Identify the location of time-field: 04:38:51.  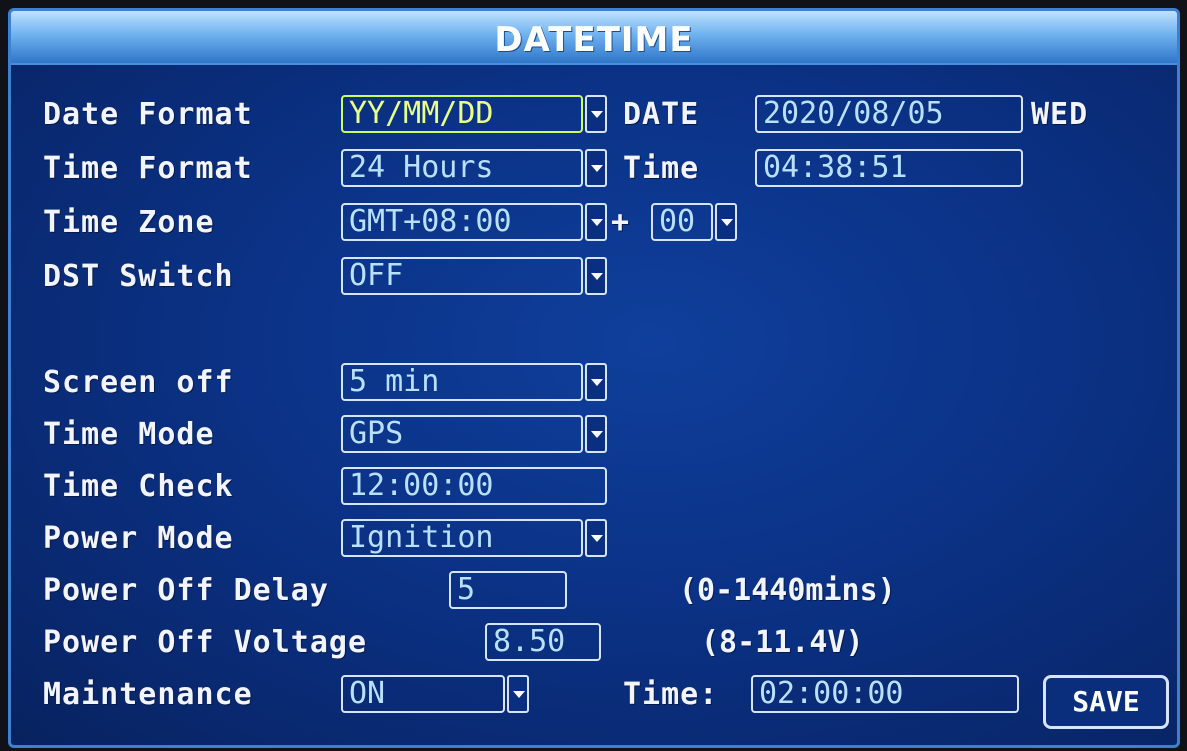
(889, 168).